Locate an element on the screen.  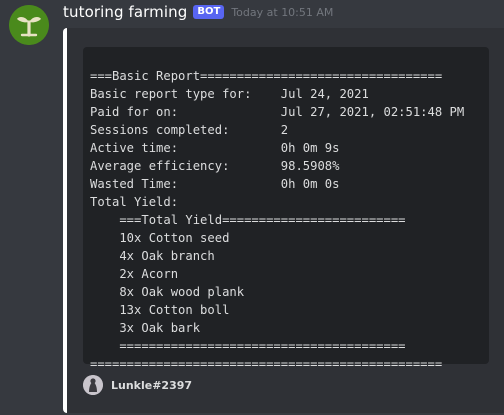
code-line: ======================================= is located at coordinates (248, 346).